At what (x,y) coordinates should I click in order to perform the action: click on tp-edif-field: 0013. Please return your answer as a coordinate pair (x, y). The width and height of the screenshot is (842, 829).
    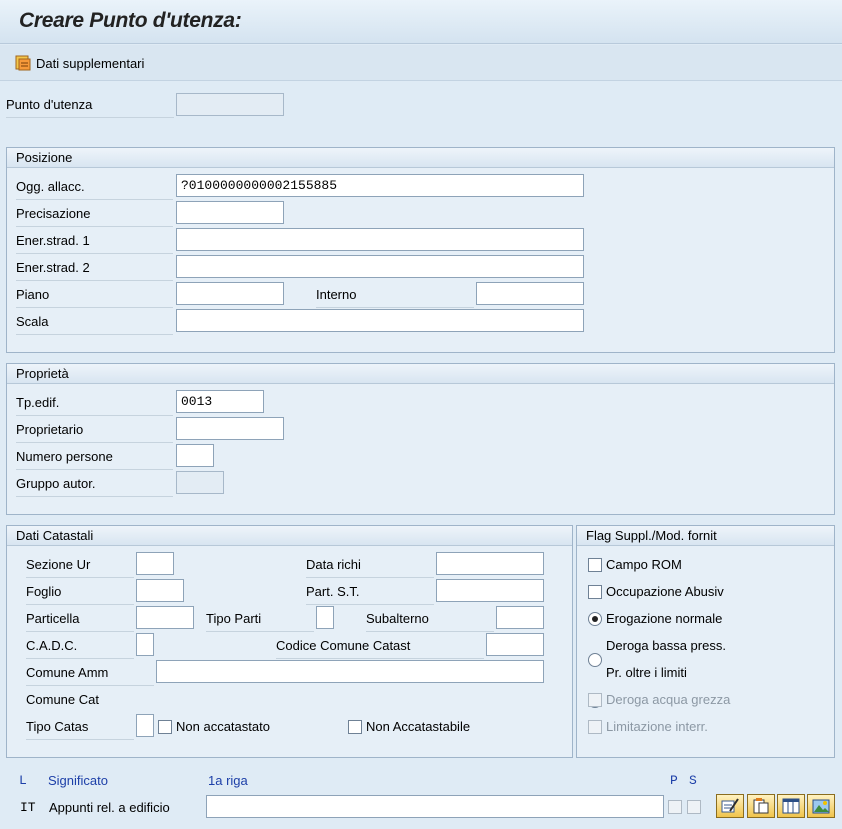
    Looking at the image, I should click on (220, 401).